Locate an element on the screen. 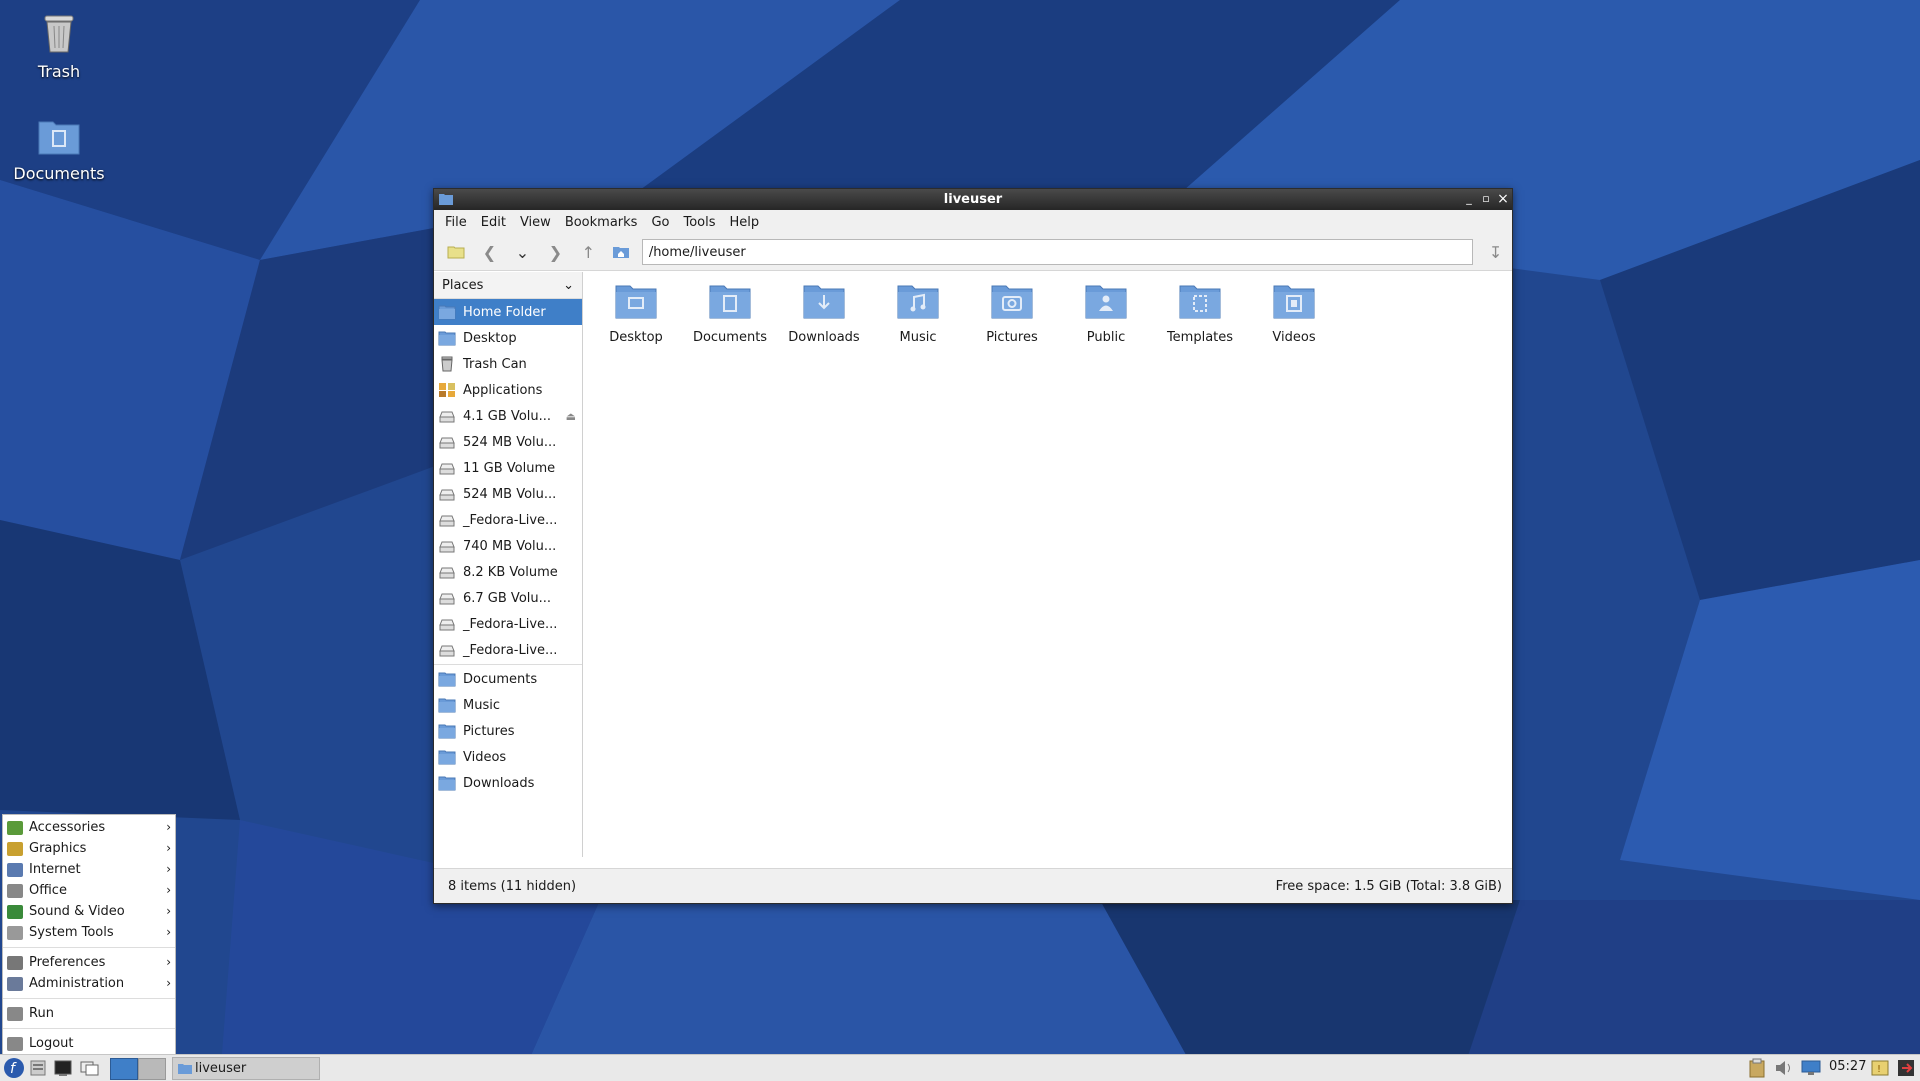 The height and width of the screenshot is (1081, 1920). taskbar-window-button: liveuser is located at coordinates (246, 1068).